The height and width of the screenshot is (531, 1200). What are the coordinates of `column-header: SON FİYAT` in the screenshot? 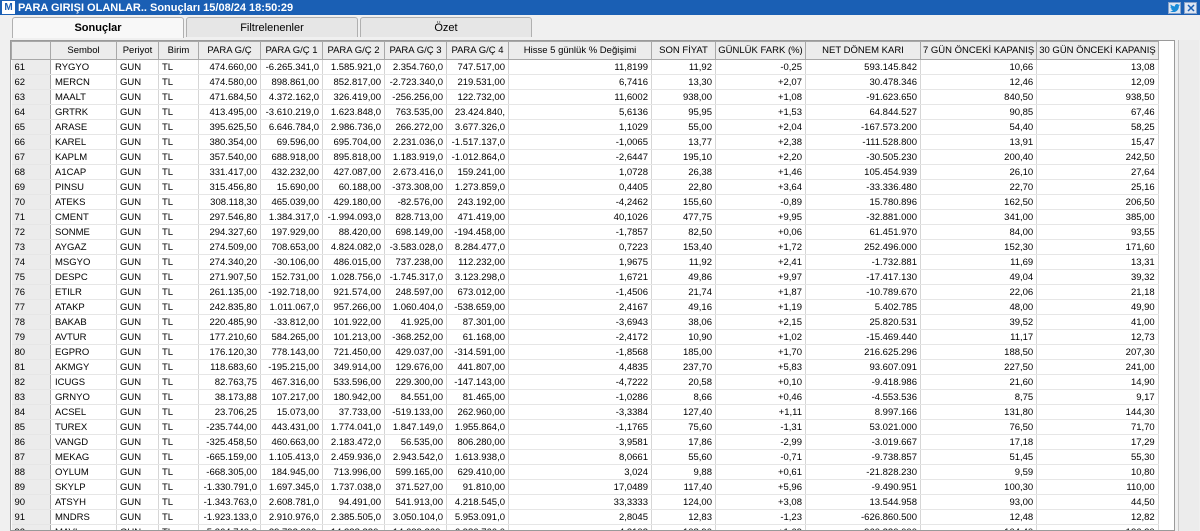 It's located at (683, 50).